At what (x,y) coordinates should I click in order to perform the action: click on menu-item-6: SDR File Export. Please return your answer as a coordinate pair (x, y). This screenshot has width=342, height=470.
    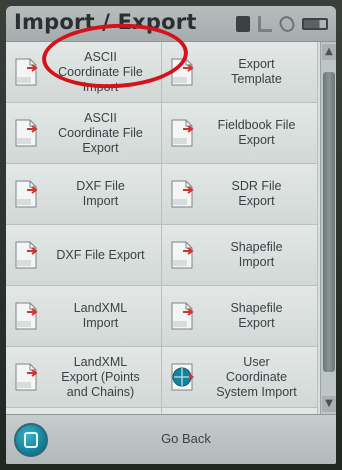
    Looking at the image, I should click on (240, 194).